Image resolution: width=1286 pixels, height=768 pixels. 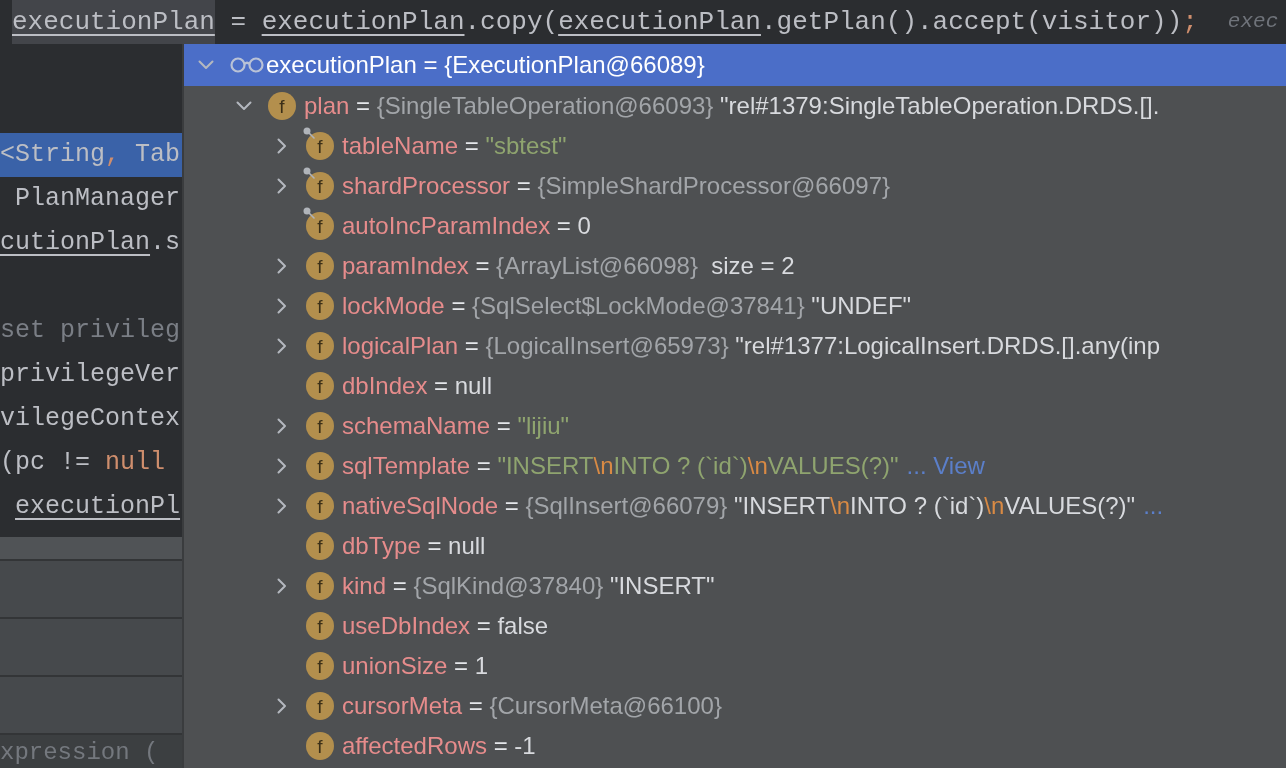 What do you see at coordinates (98, 199) in the screenshot?
I see `code-line: PlanManager` at bounding box center [98, 199].